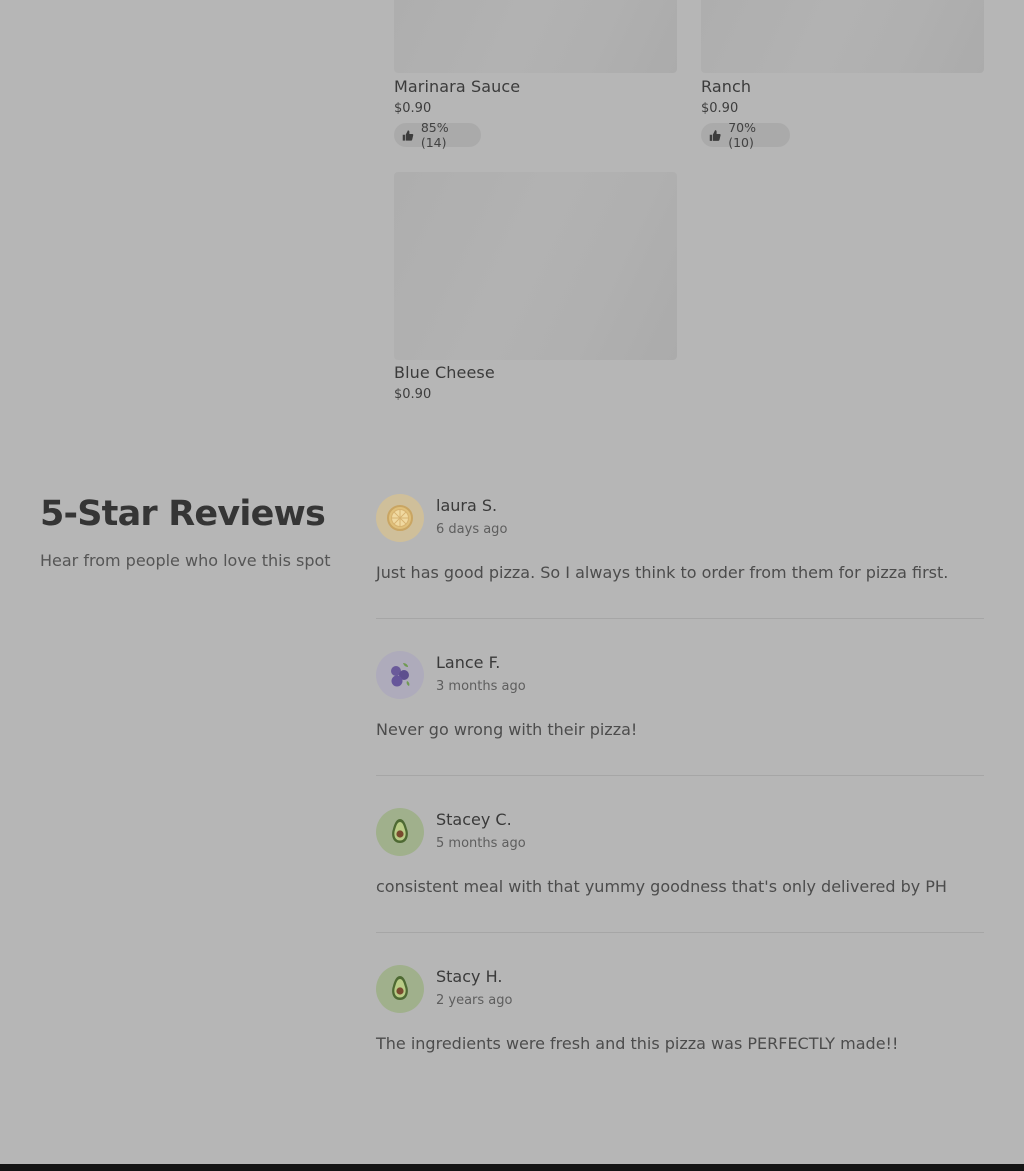 This screenshot has width=1024, height=1171. Describe the element at coordinates (467, 505) in the screenshot. I see `reviewer-name: laura S.` at that location.